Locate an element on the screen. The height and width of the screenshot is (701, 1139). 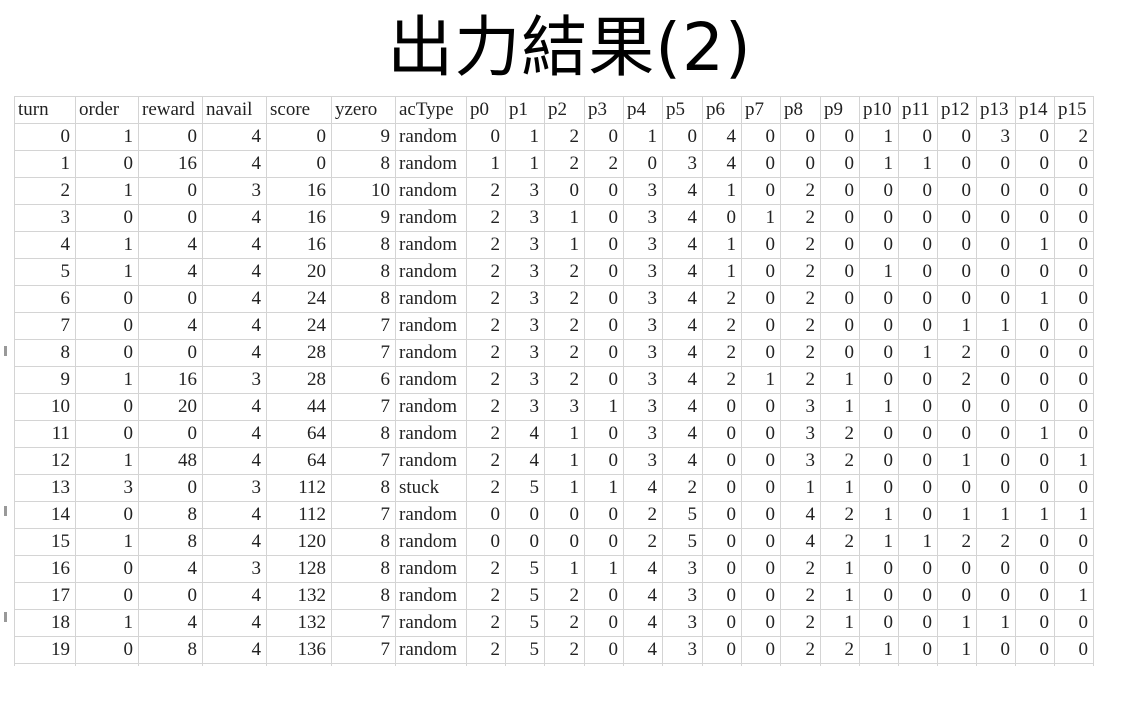
cell-reward: 8 is located at coordinates (170, 650).